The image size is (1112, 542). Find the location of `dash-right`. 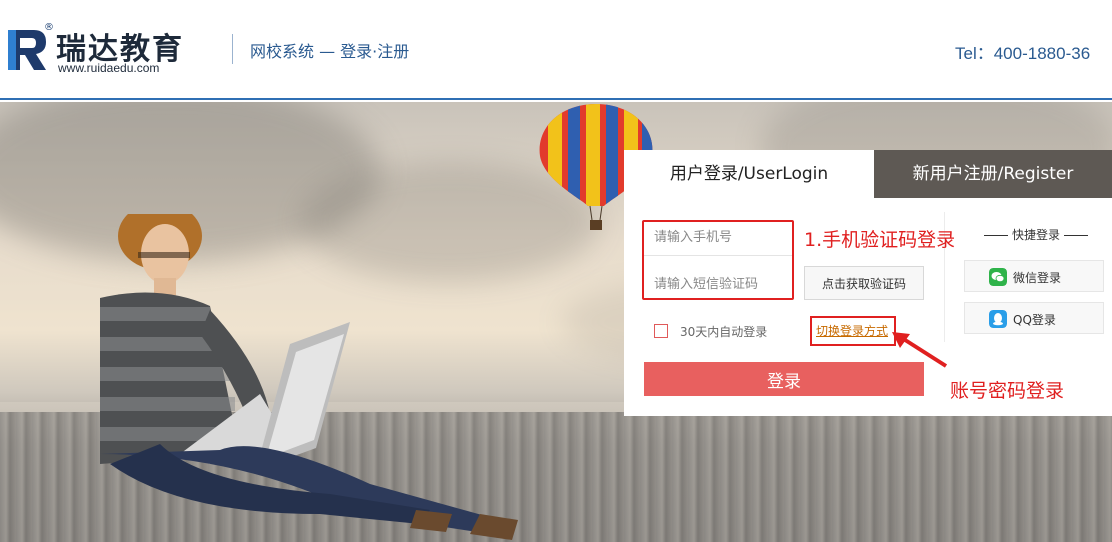

dash-right is located at coordinates (1076, 235).